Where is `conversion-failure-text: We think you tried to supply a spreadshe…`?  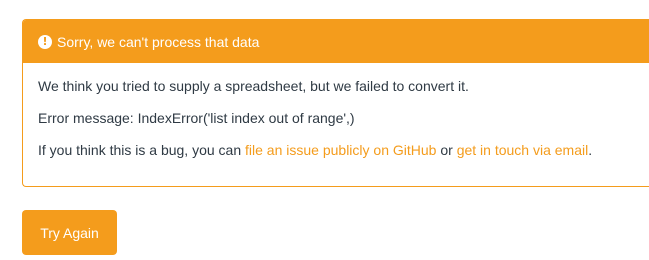 conversion-failure-text: We think you tried to supply a spreadshe… is located at coordinates (253, 86).